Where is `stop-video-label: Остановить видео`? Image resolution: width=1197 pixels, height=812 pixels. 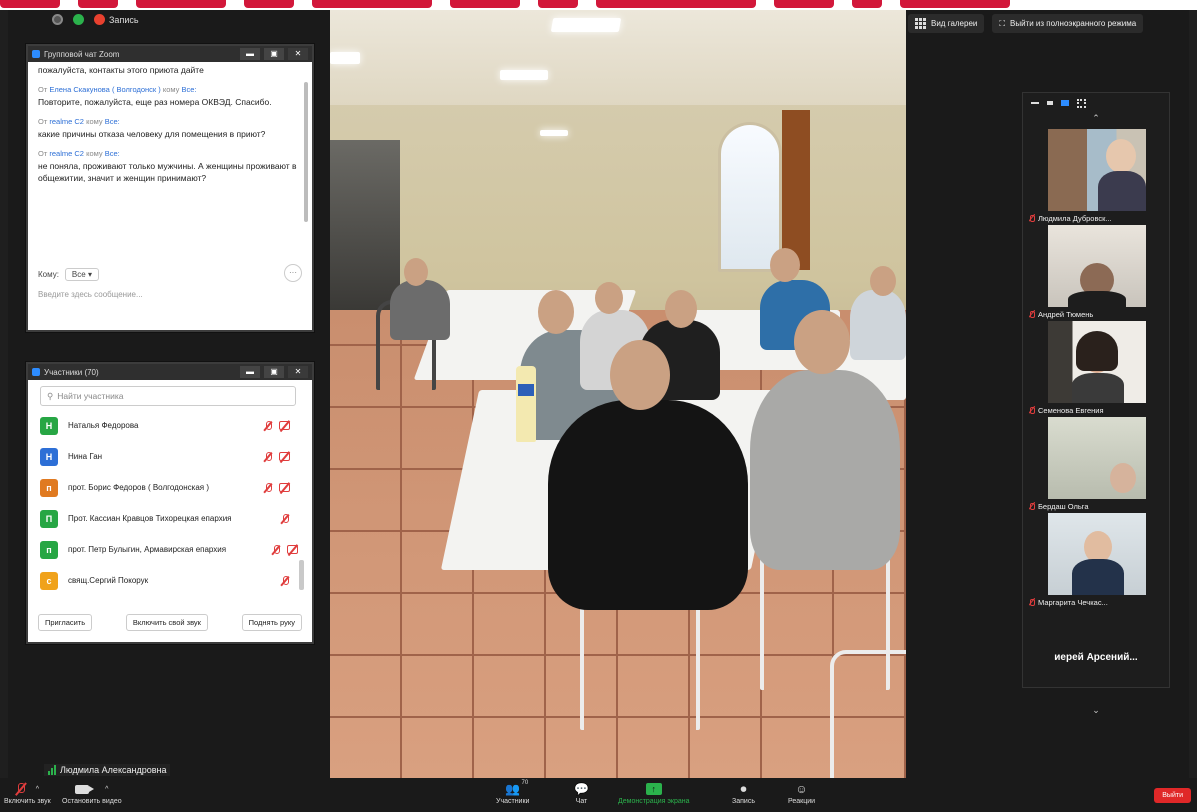 stop-video-label: Остановить видео is located at coordinates (92, 801).